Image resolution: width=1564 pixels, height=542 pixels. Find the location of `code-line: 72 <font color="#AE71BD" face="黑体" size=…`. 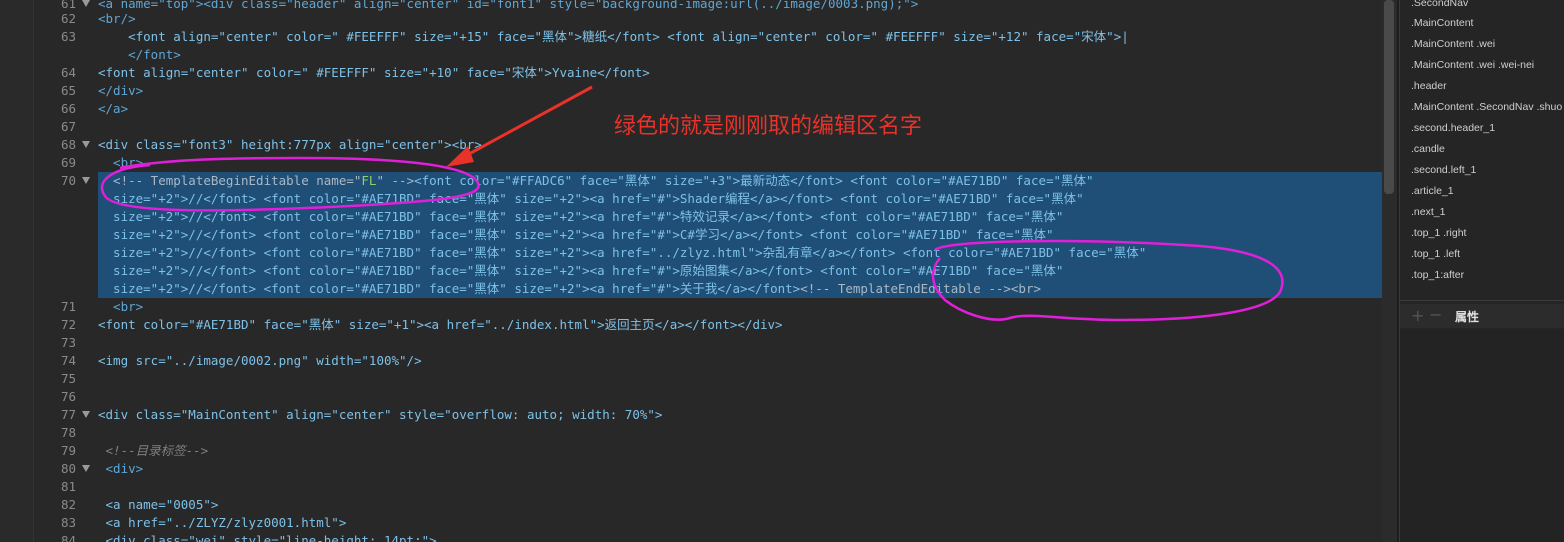

code-line: 72 <font color="#AE71BD" face="黑体" size=… is located at coordinates (715, 325).